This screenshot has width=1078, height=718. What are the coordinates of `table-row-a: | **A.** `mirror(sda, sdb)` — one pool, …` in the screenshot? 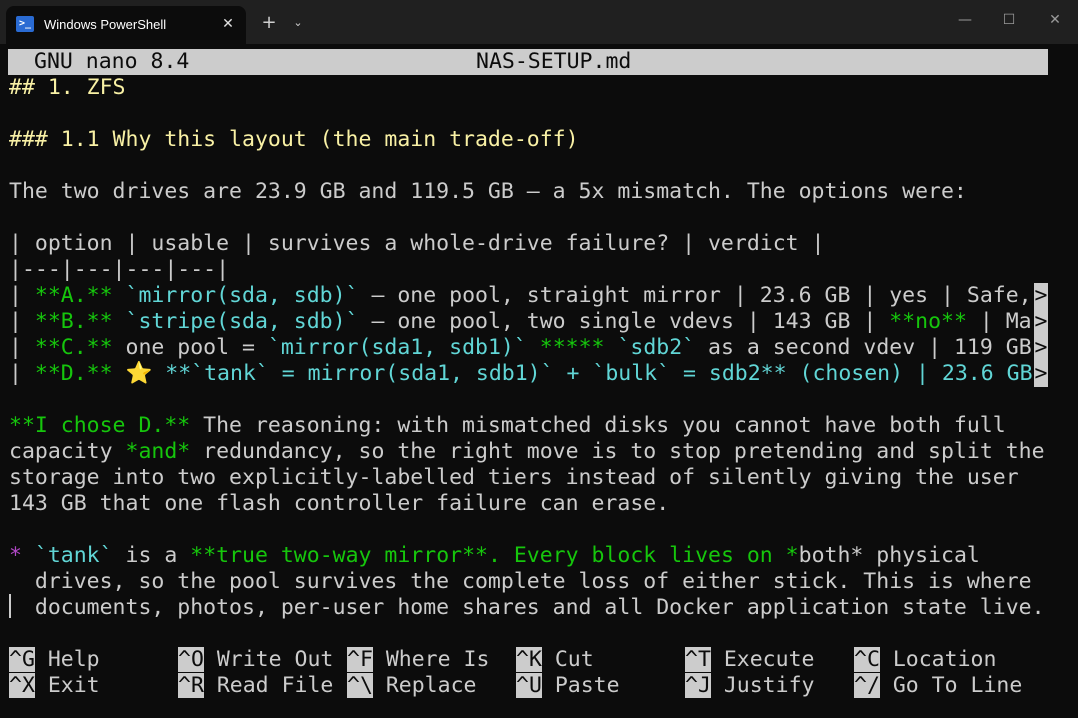 It's located at (520, 296).